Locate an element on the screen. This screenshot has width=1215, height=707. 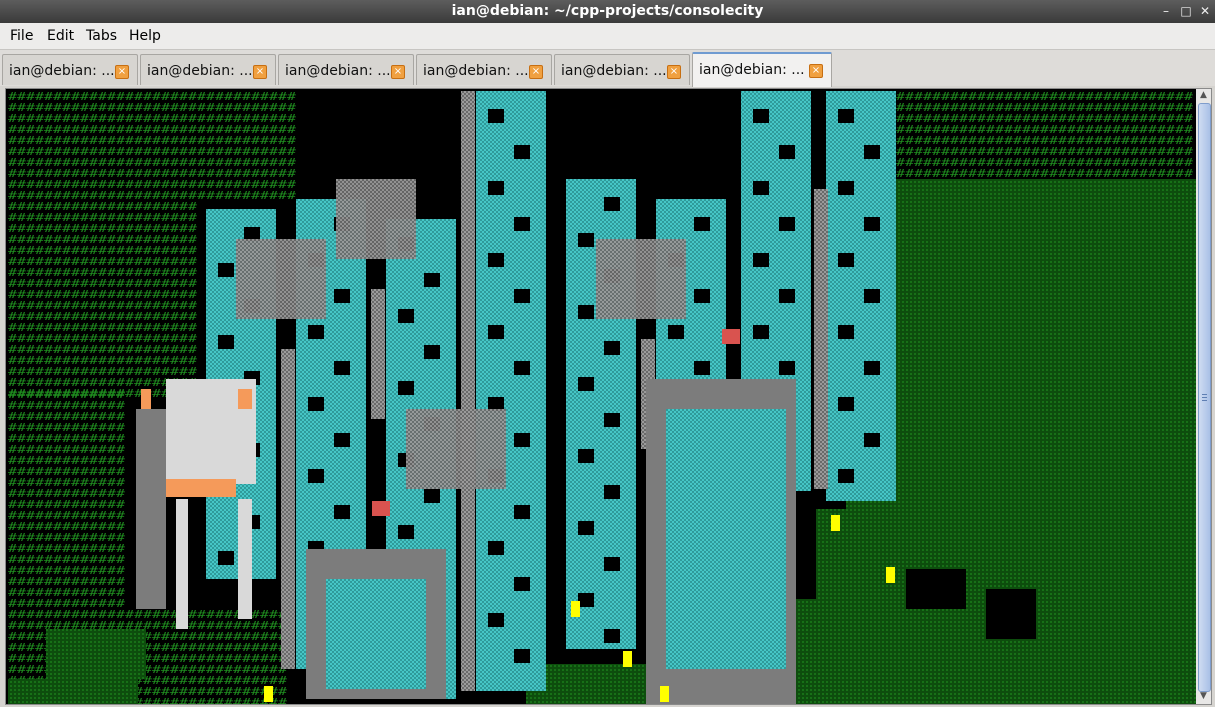
menu-tabs: Tabs is located at coordinates (101, 36).